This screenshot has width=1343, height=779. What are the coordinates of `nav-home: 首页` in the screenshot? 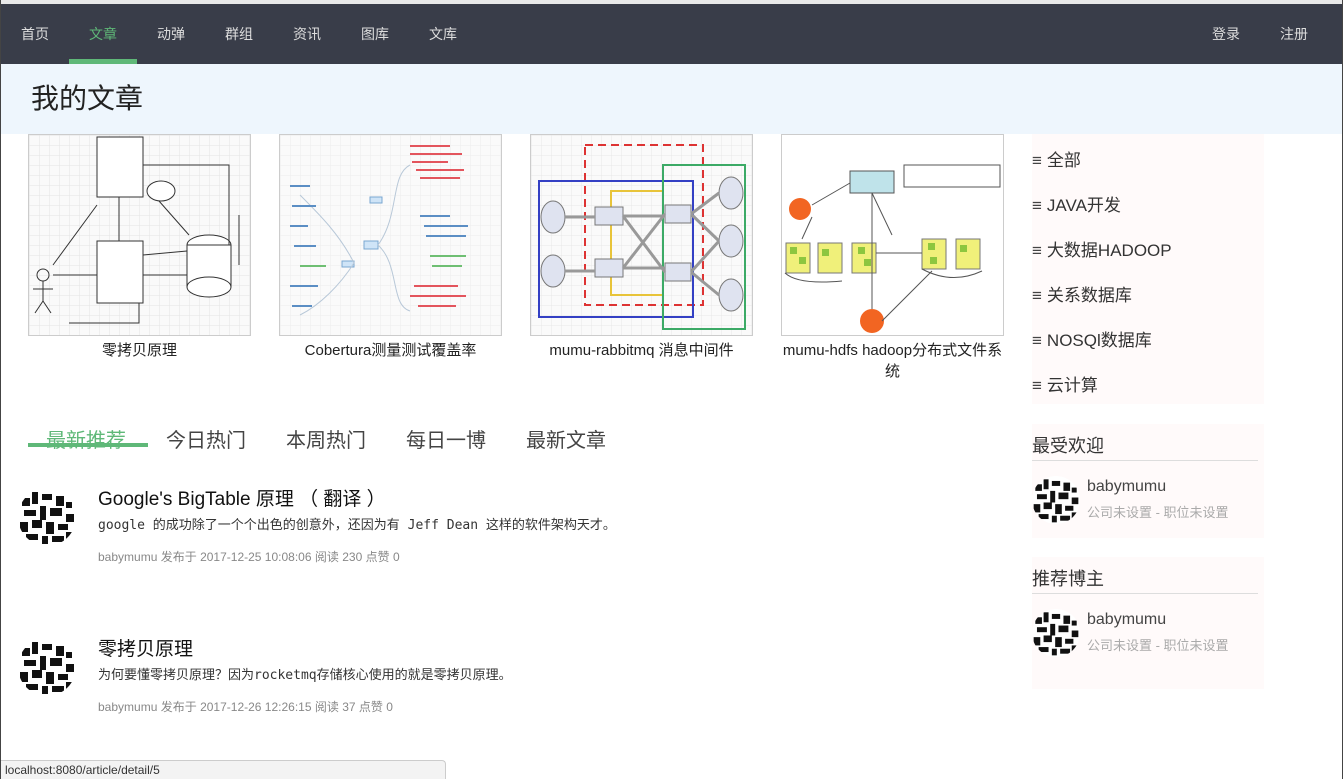 It's located at (35, 34).